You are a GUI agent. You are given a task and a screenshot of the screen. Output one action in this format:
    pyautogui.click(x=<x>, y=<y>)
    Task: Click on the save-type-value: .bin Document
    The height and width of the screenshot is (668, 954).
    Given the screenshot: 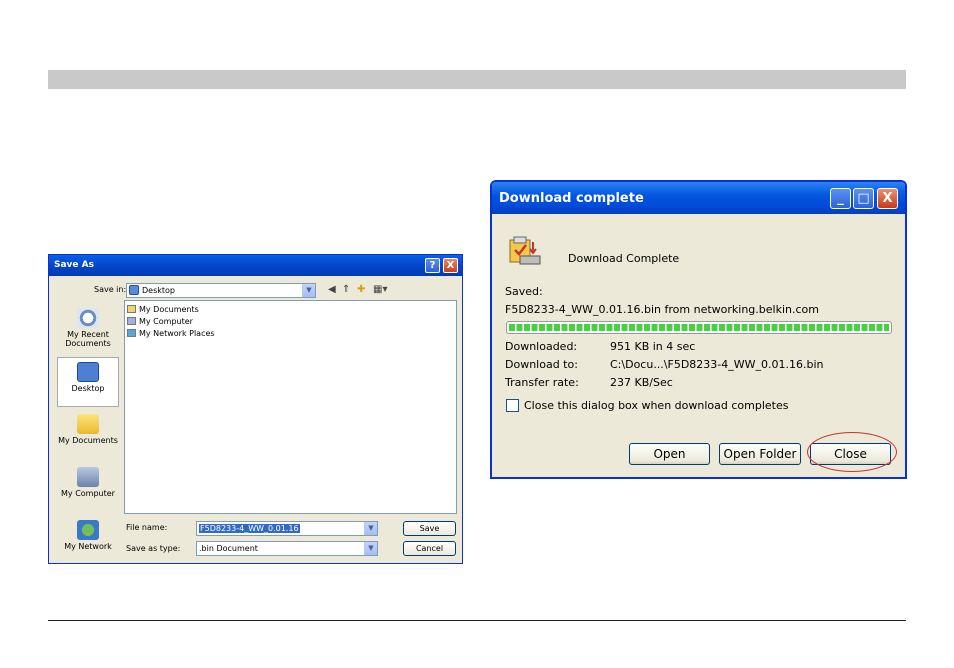 What is the action you would take?
    pyautogui.click(x=228, y=548)
    